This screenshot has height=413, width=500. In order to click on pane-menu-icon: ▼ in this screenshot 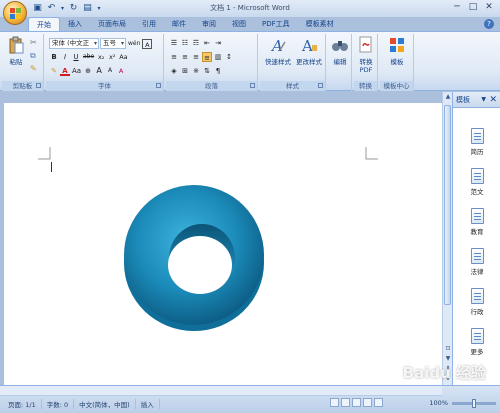, I will do `click(483, 100)`.